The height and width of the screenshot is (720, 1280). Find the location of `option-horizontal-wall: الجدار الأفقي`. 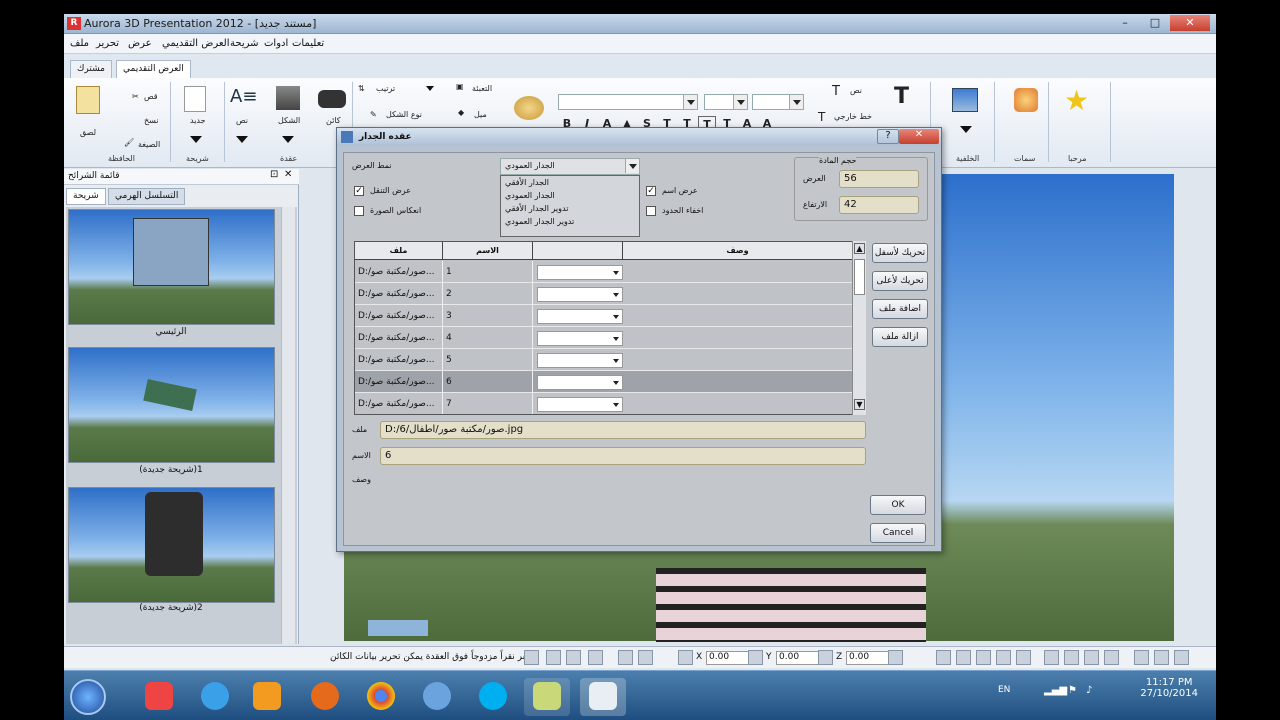

option-horizontal-wall: الجدار الأفقي is located at coordinates (527, 182).